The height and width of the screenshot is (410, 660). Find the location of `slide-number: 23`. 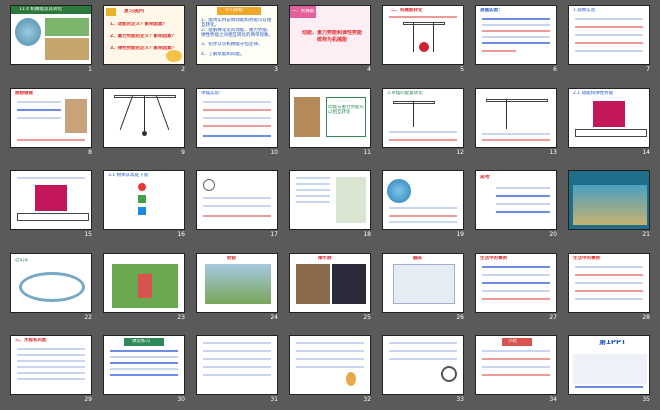

slide-number: 23 is located at coordinates (181, 317).